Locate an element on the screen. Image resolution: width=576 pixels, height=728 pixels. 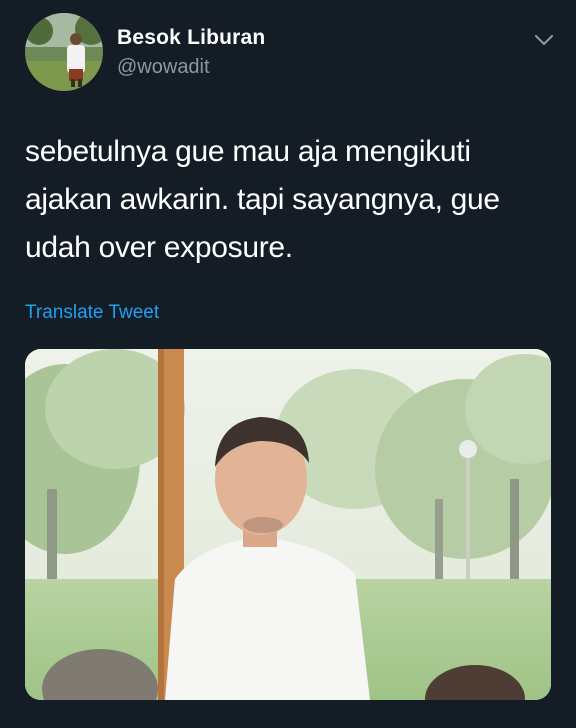
author-avatar is located at coordinates (64, 52).